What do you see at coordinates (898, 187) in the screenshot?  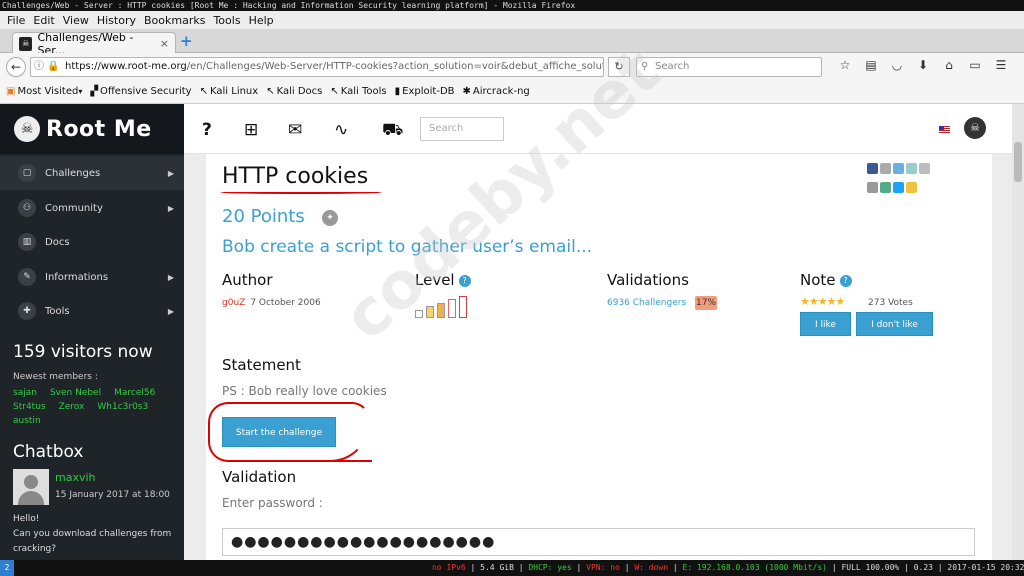 I see `twitter-icon` at bounding box center [898, 187].